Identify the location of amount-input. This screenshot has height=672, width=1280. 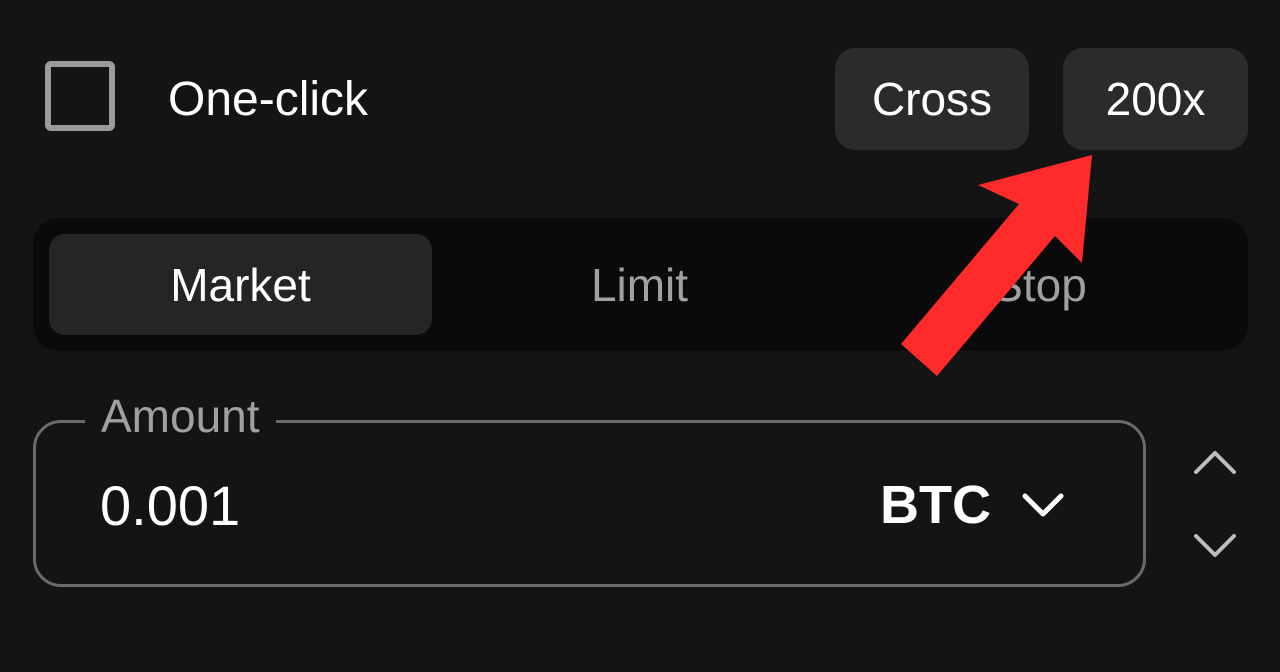
(350, 506).